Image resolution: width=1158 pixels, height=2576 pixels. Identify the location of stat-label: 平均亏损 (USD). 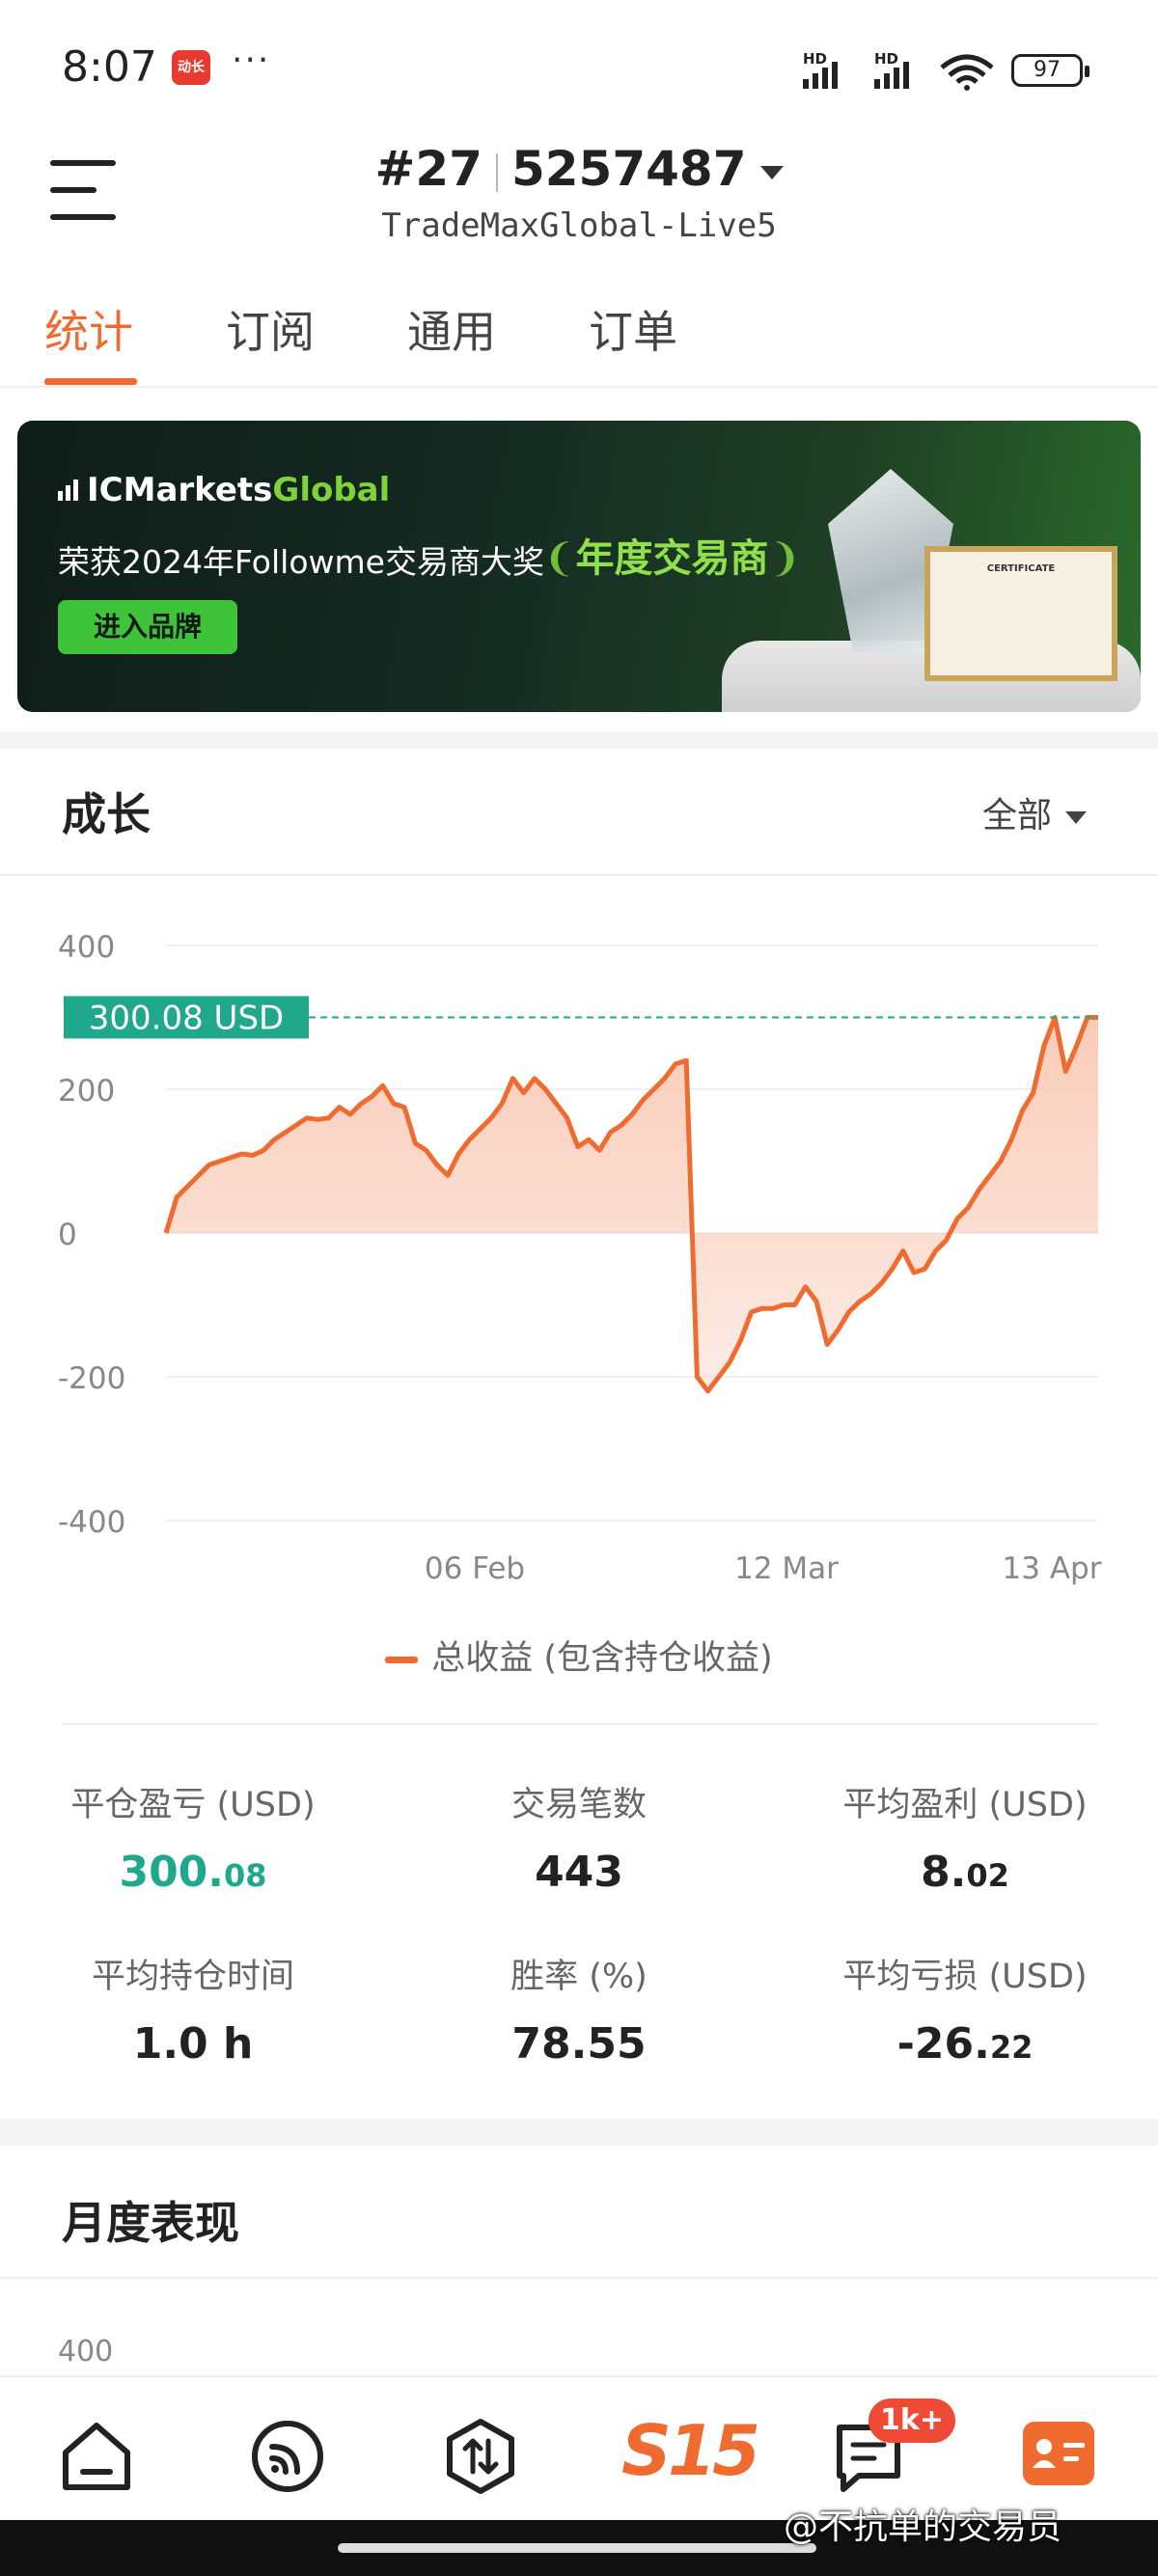
(965, 1977).